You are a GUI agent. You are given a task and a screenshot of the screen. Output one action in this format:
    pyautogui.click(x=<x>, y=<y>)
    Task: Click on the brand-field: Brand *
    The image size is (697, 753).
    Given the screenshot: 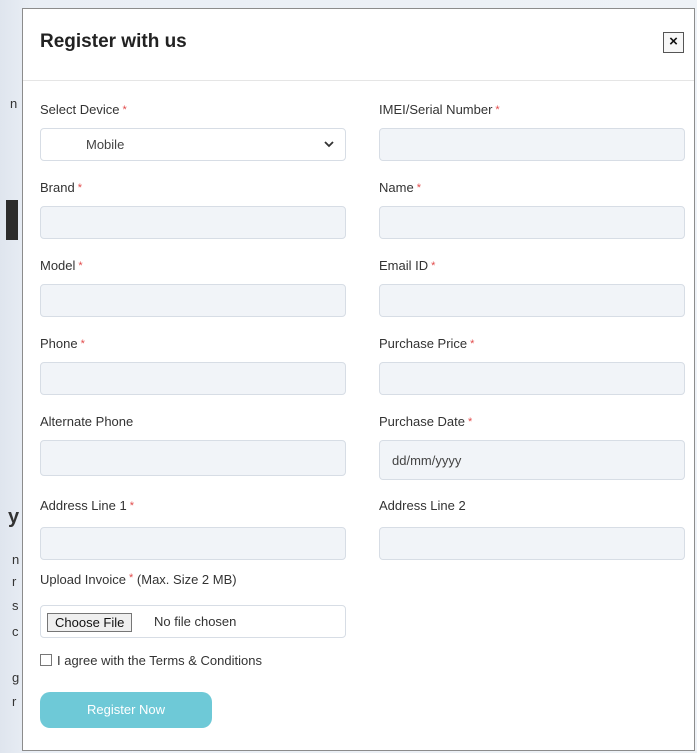 What is the action you would take?
    pyautogui.click(x=193, y=209)
    